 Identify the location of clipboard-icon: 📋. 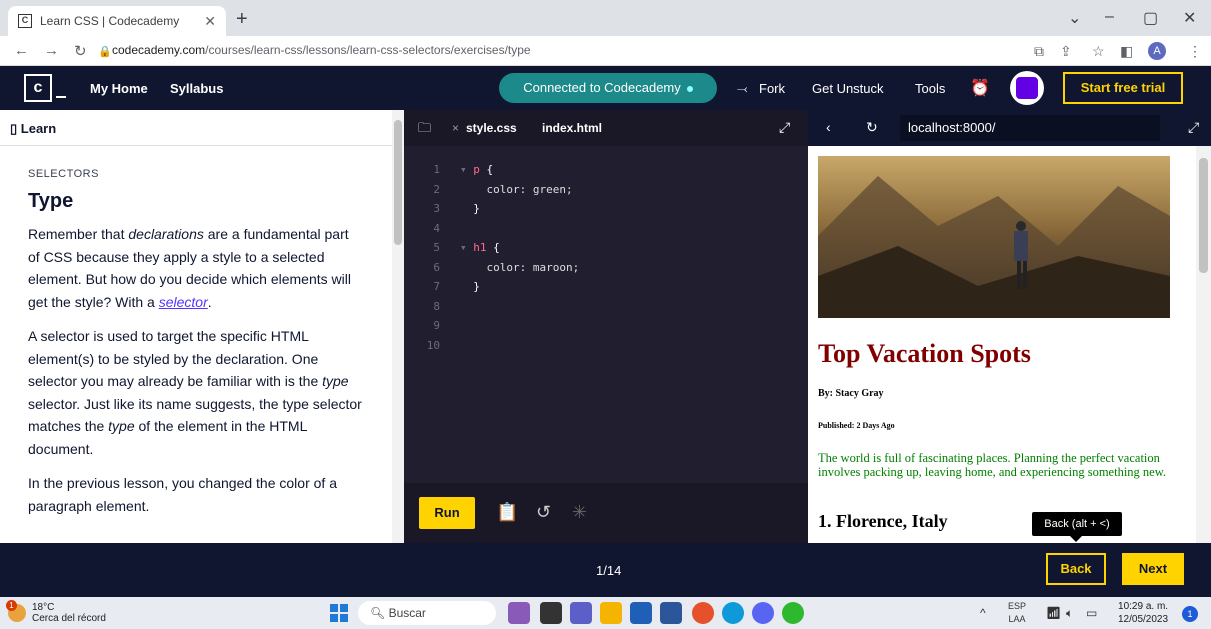
(507, 512).